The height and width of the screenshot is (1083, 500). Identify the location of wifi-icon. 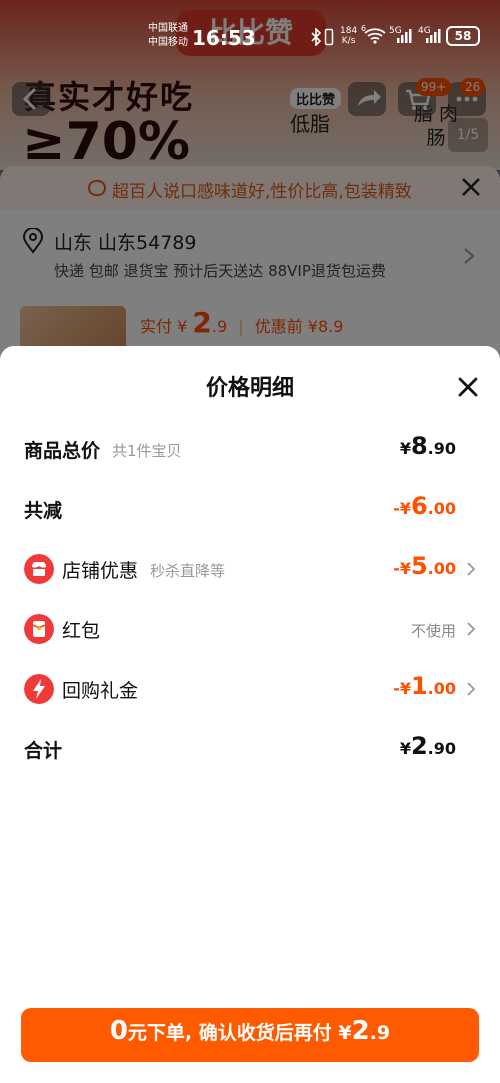
(375, 36).